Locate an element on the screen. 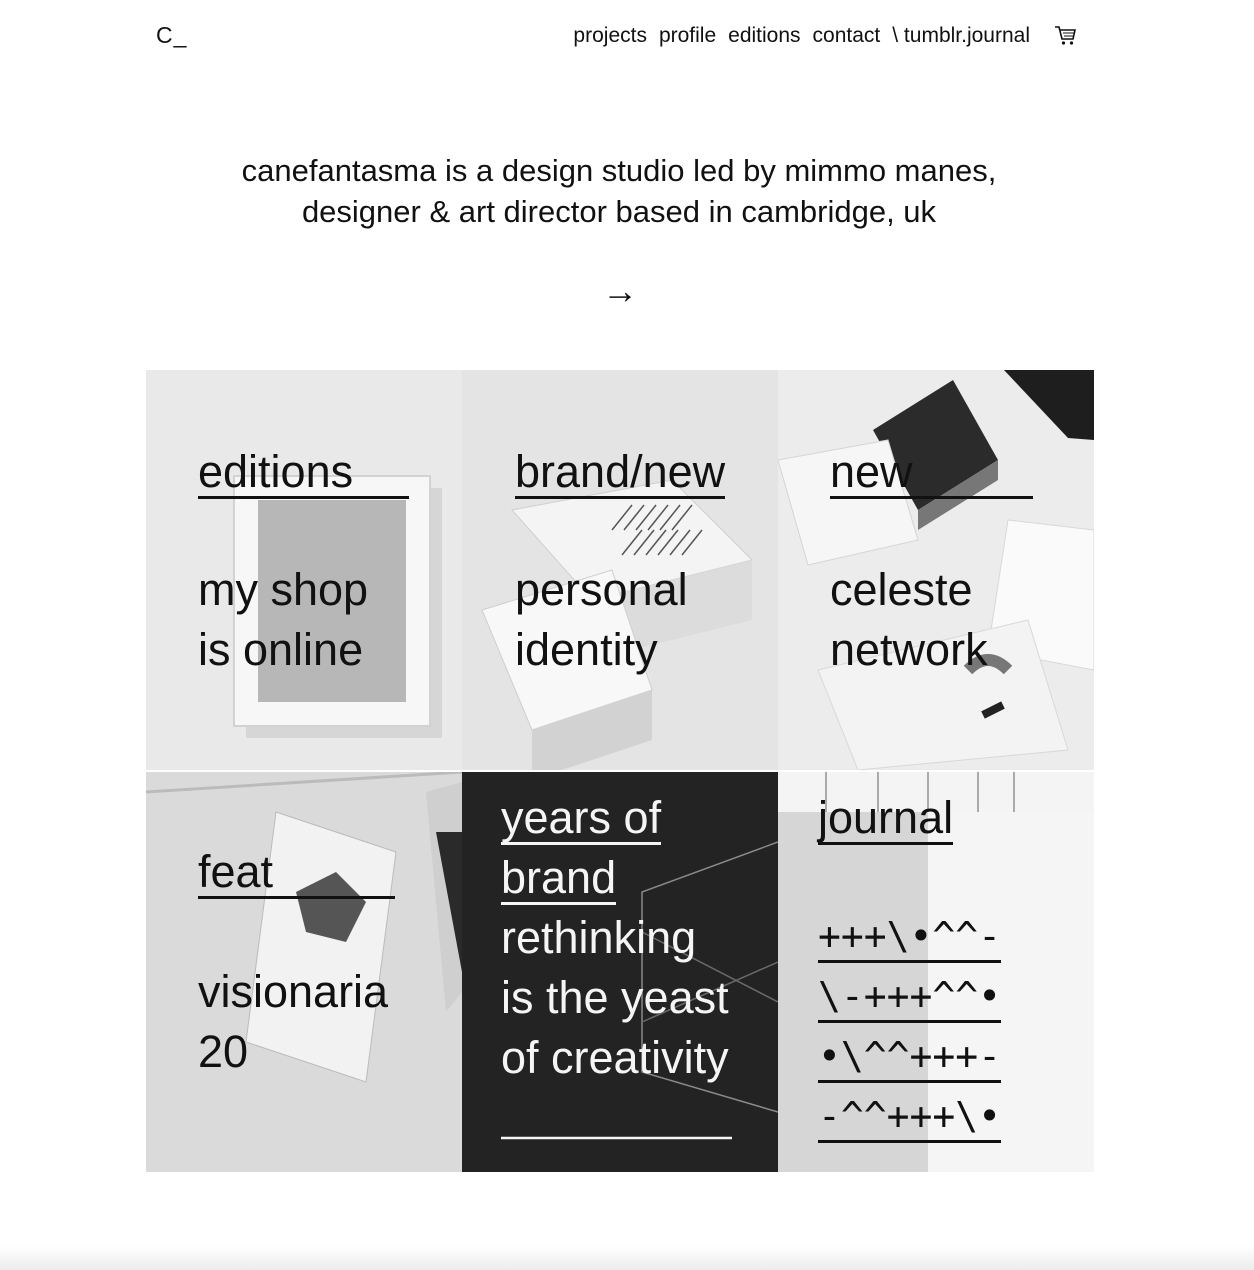 The image size is (1254, 1270). tile-celeste-tag: new is located at coordinates (931, 472).